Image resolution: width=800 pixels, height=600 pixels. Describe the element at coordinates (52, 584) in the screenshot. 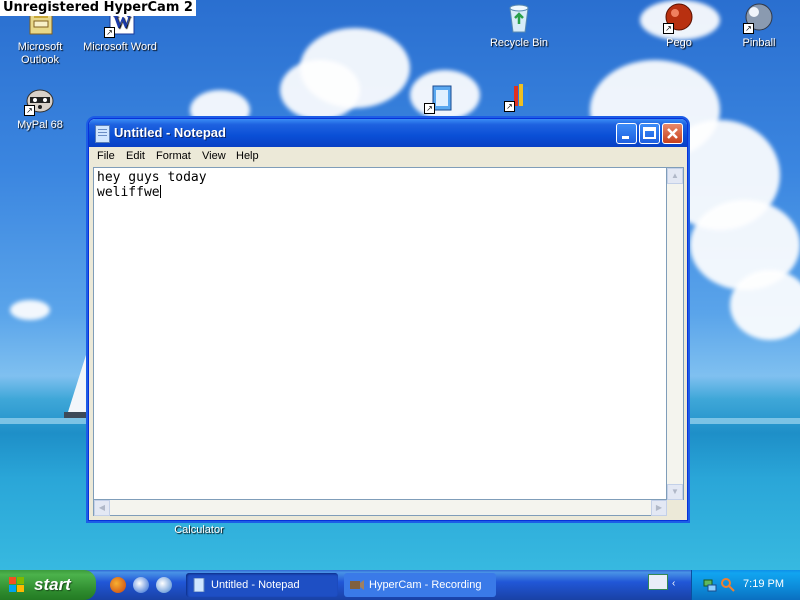

I see `start-label: start` at that location.